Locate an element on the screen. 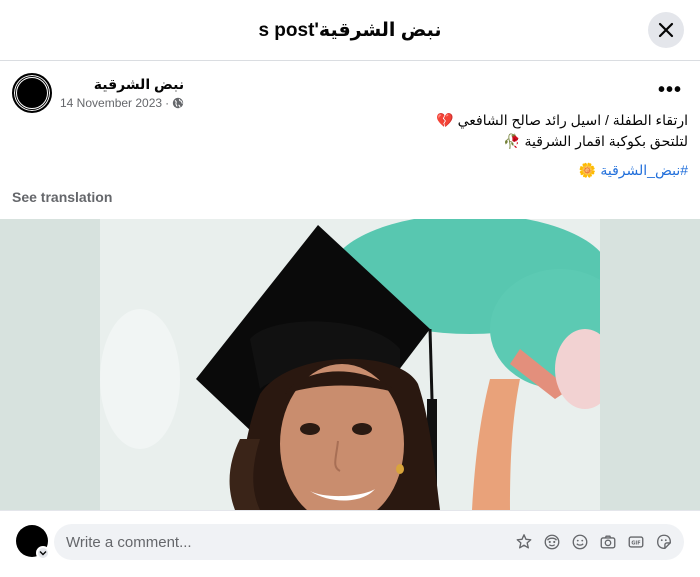  dialog-title: نبض الشرقية's post is located at coordinates (350, 30).